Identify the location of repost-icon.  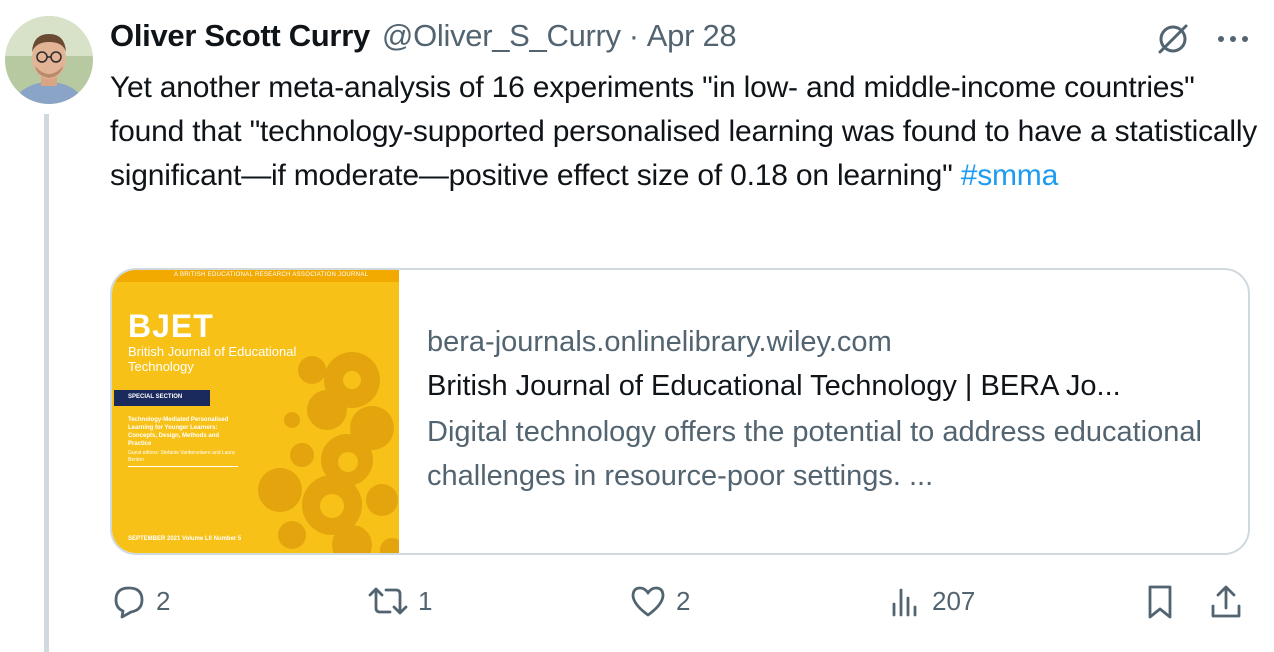
(388, 601).